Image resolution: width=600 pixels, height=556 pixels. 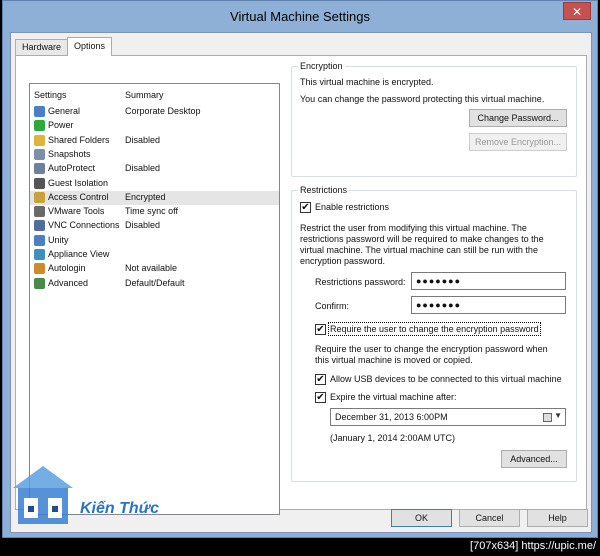 What do you see at coordinates (61, 125) in the screenshot?
I see `settings-row-name: Power` at bounding box center [61, 125].